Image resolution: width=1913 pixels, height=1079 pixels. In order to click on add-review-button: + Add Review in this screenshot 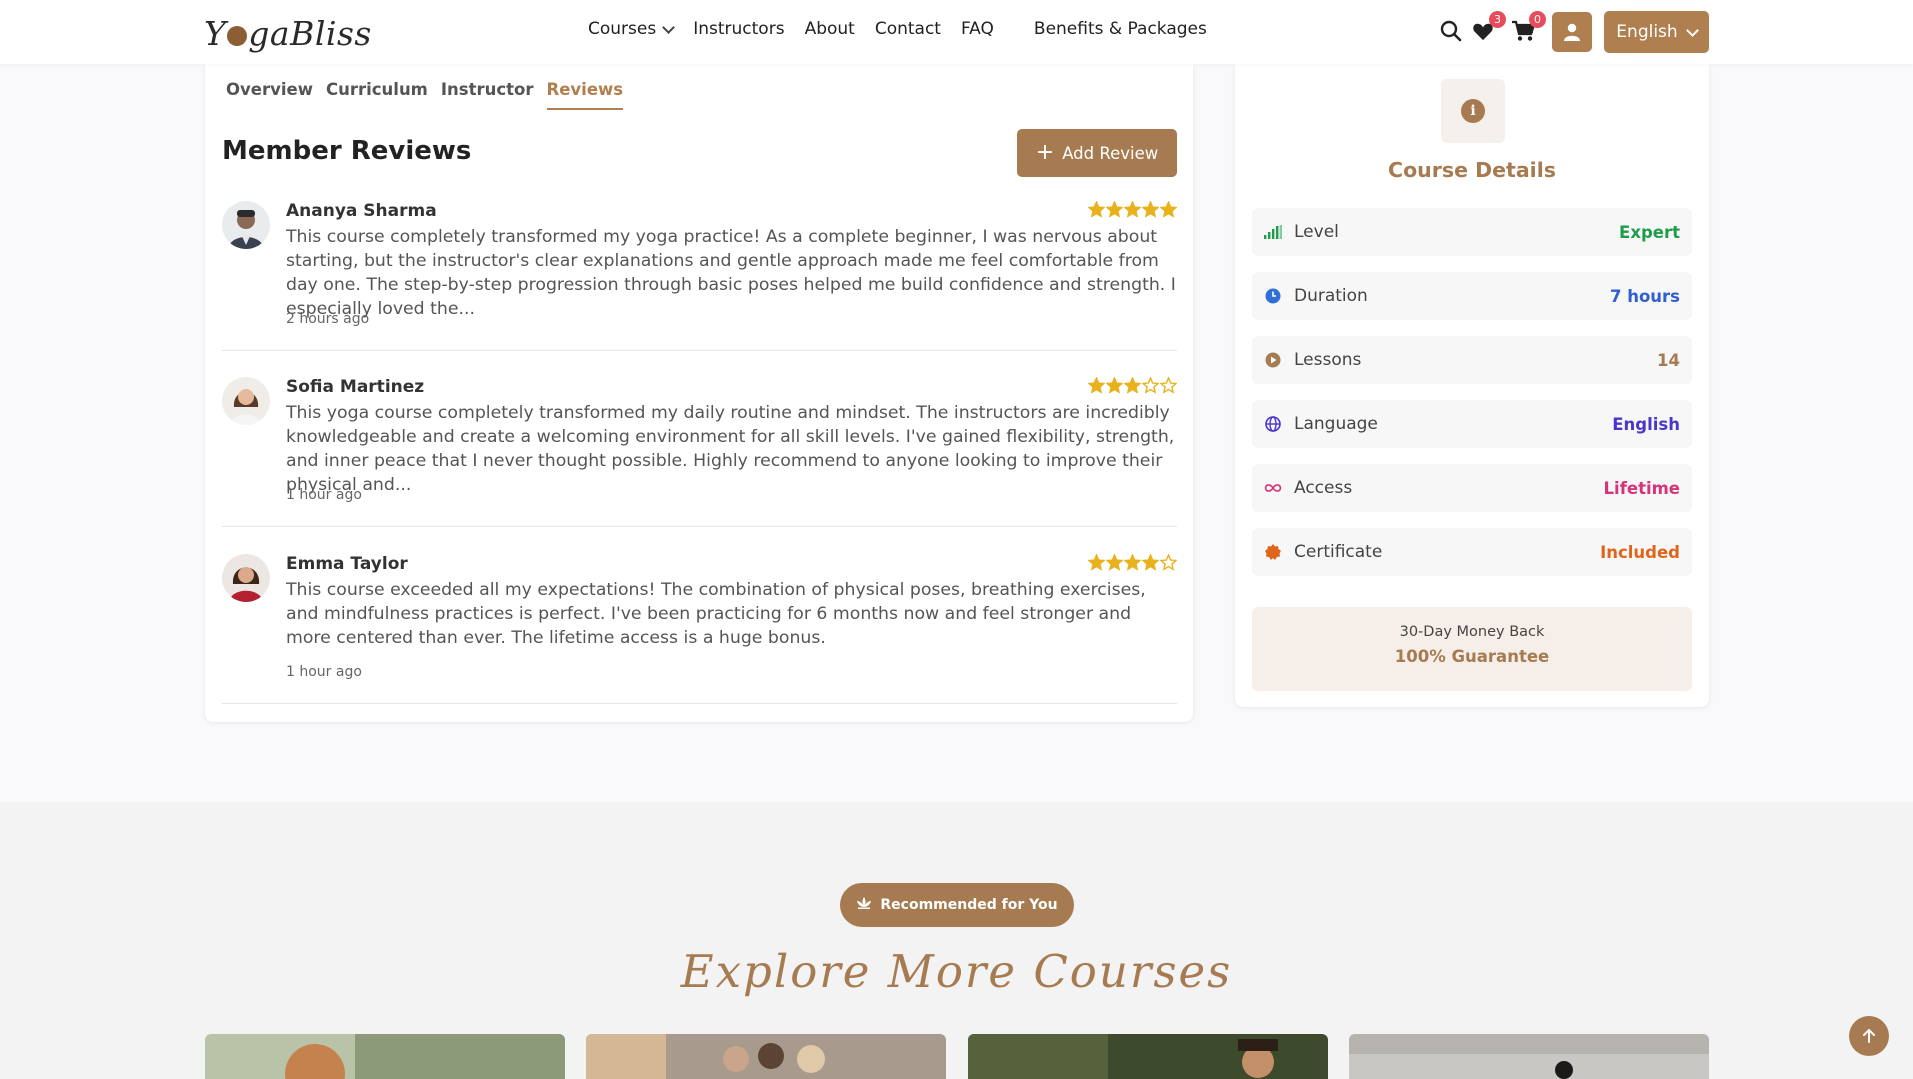, I will do `click(1097, 153)`.